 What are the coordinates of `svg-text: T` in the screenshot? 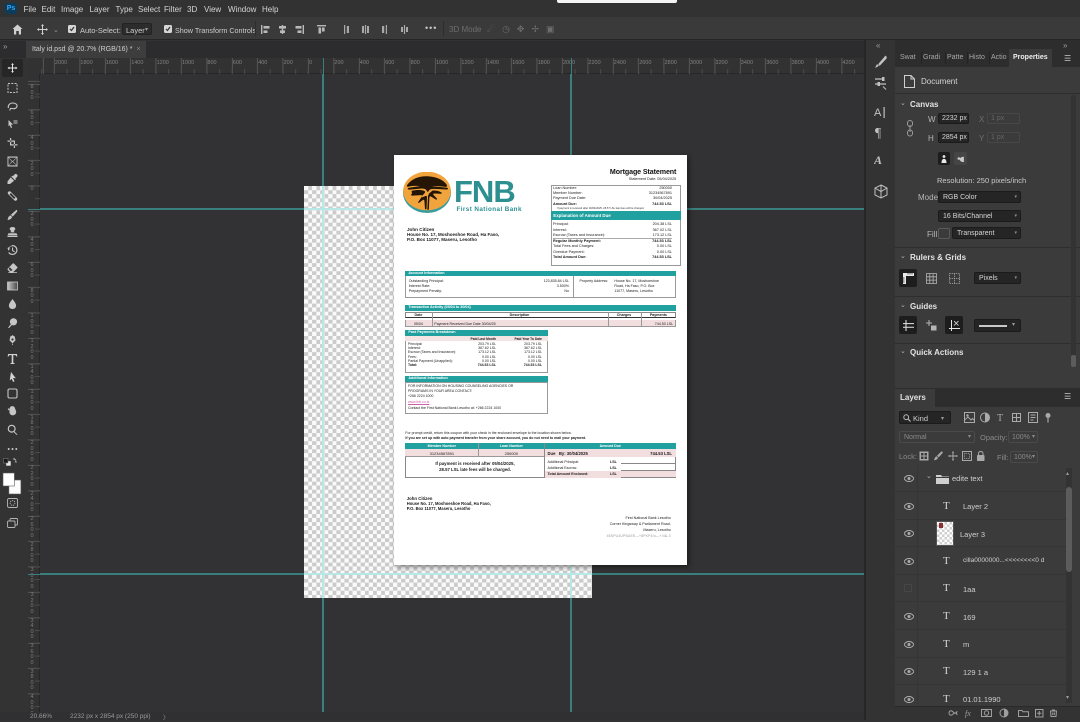 It's located at (1000, 418).